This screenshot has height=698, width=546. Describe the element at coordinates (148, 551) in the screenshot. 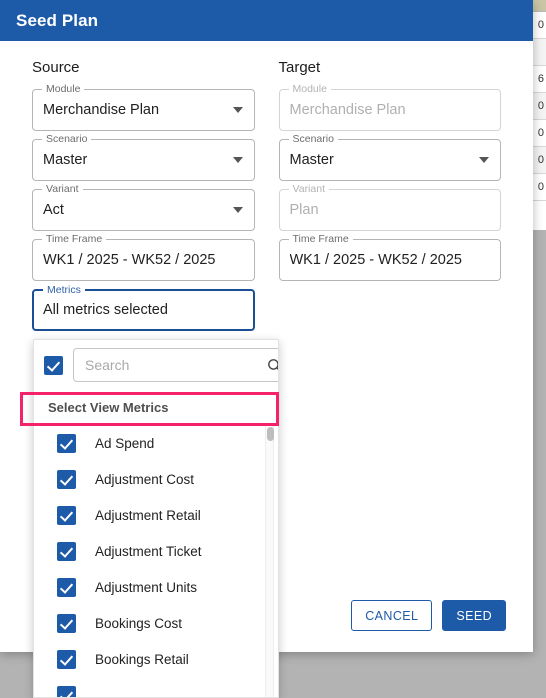

I see `list-item-label: Adjustment Ticket` at that location.